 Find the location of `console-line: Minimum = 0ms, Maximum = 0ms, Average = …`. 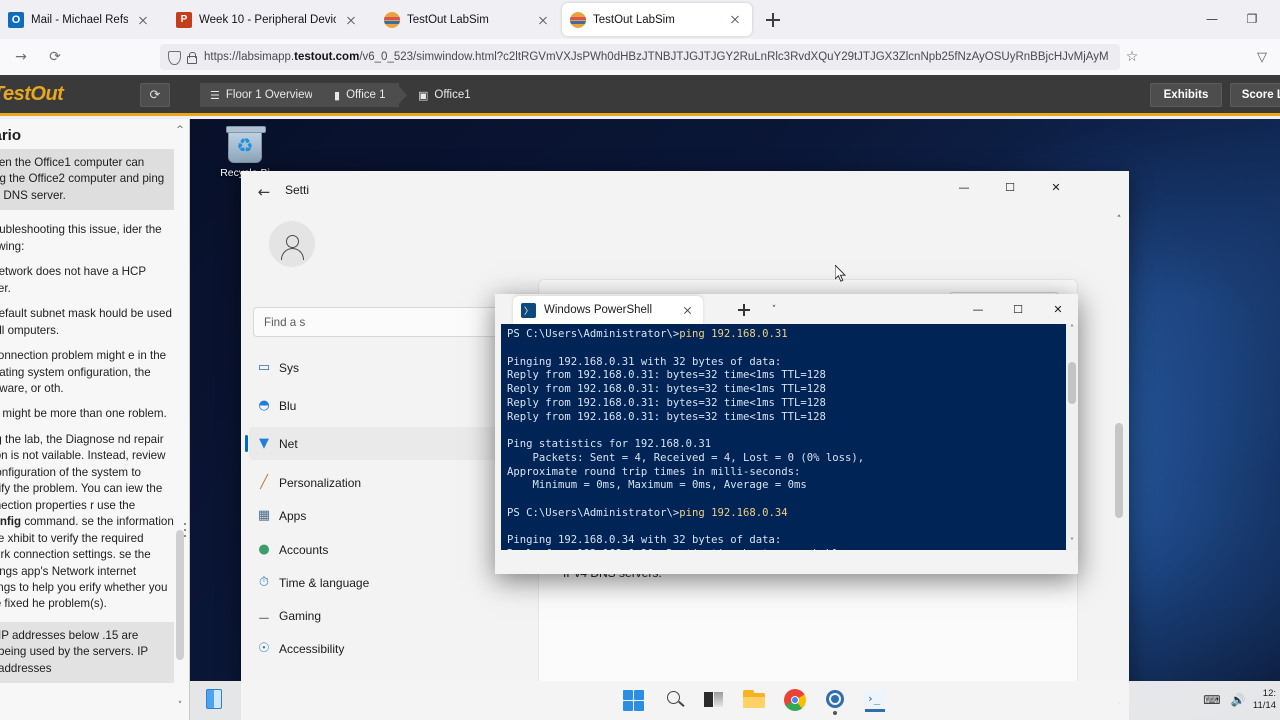

console-line: Minimum = 0ms, Maximum = 0ms, Average = … is located at coordinates (657, 485).